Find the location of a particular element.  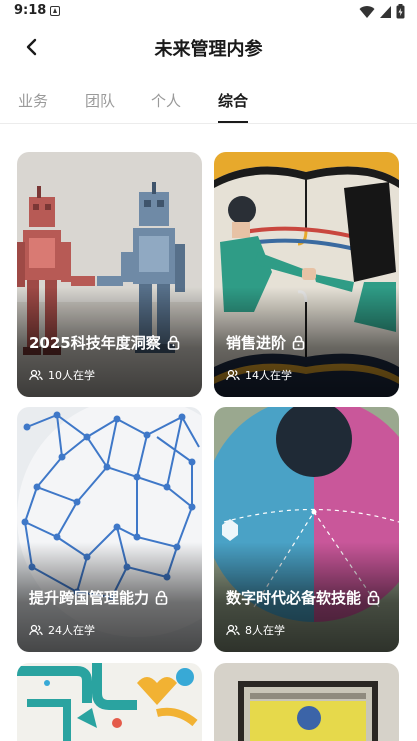

card-learners: 8人在学 is located at coordinates (255, 630).